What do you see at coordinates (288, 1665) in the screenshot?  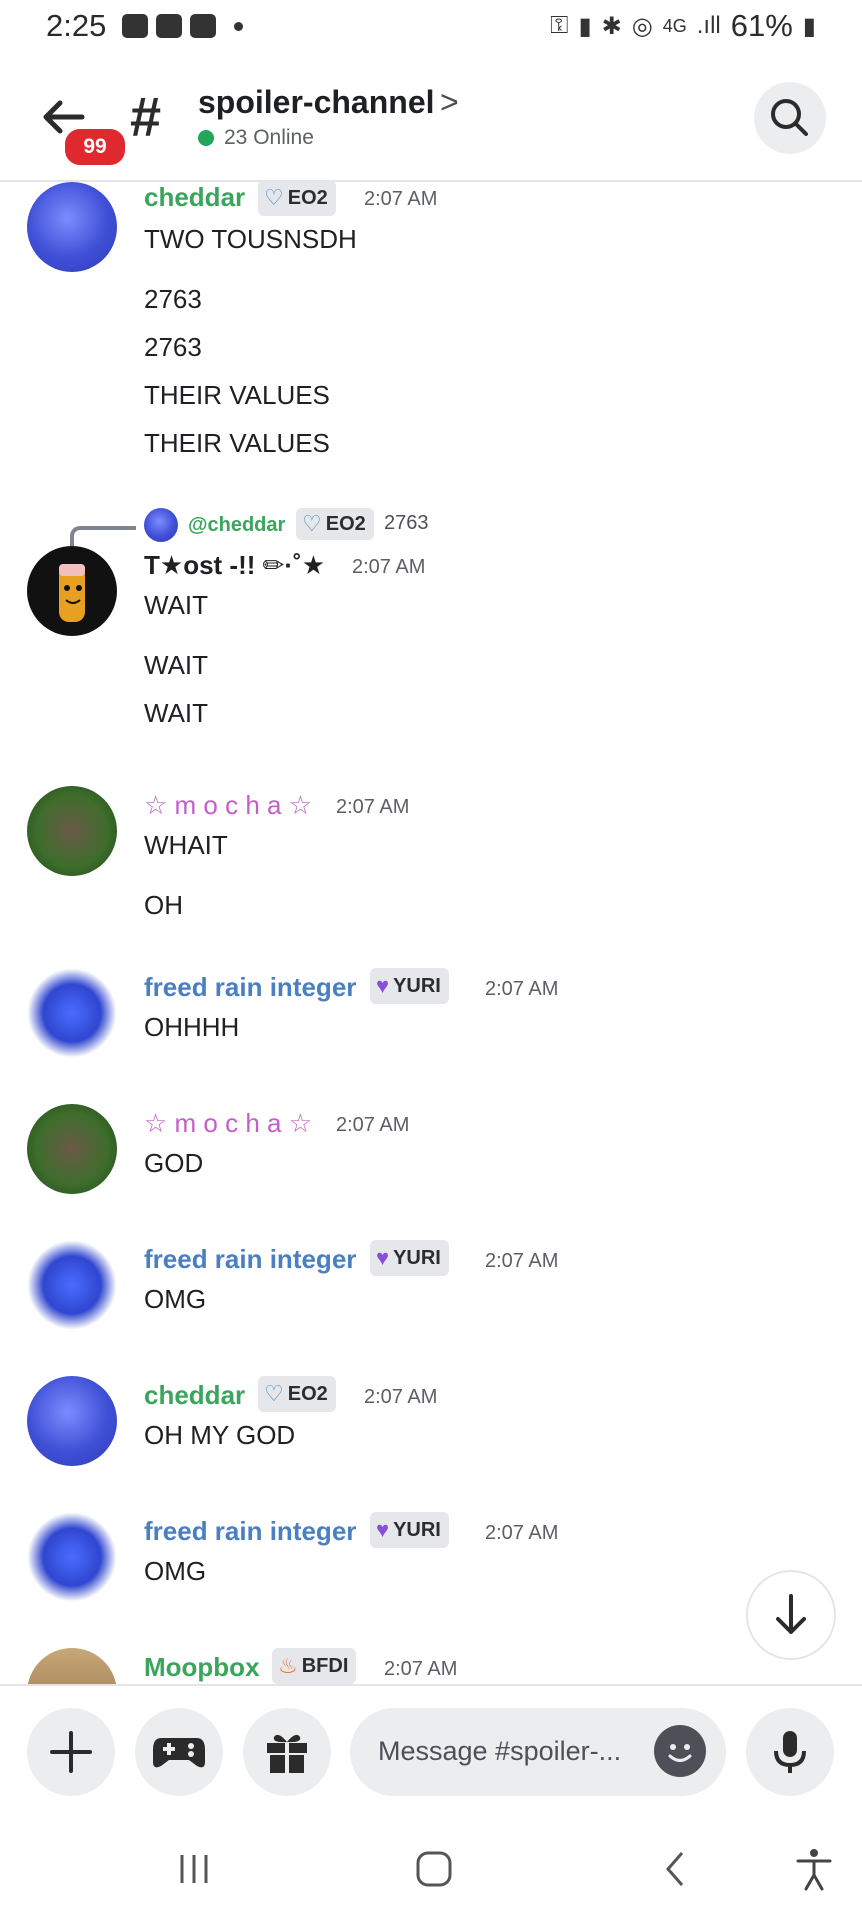 I see `flame-icon: ♨` at bounding box center [288, 1665].